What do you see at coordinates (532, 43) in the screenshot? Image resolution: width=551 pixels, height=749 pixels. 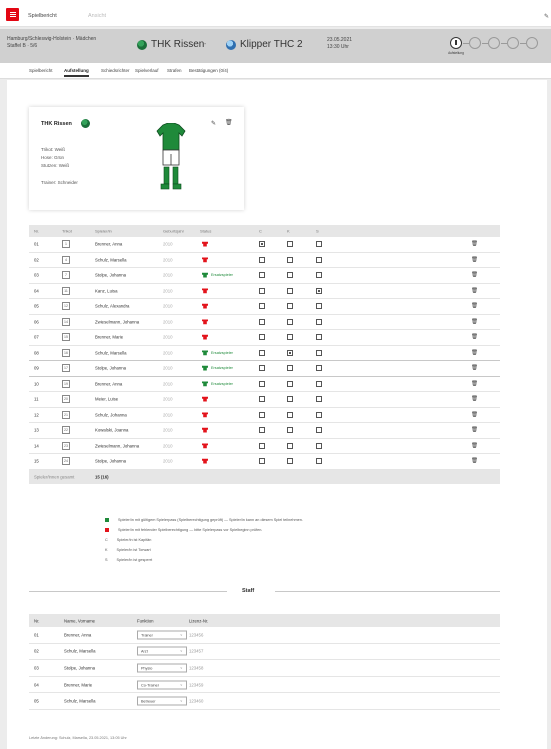 I see `step-5-icon` at bounding box center [532, 43].